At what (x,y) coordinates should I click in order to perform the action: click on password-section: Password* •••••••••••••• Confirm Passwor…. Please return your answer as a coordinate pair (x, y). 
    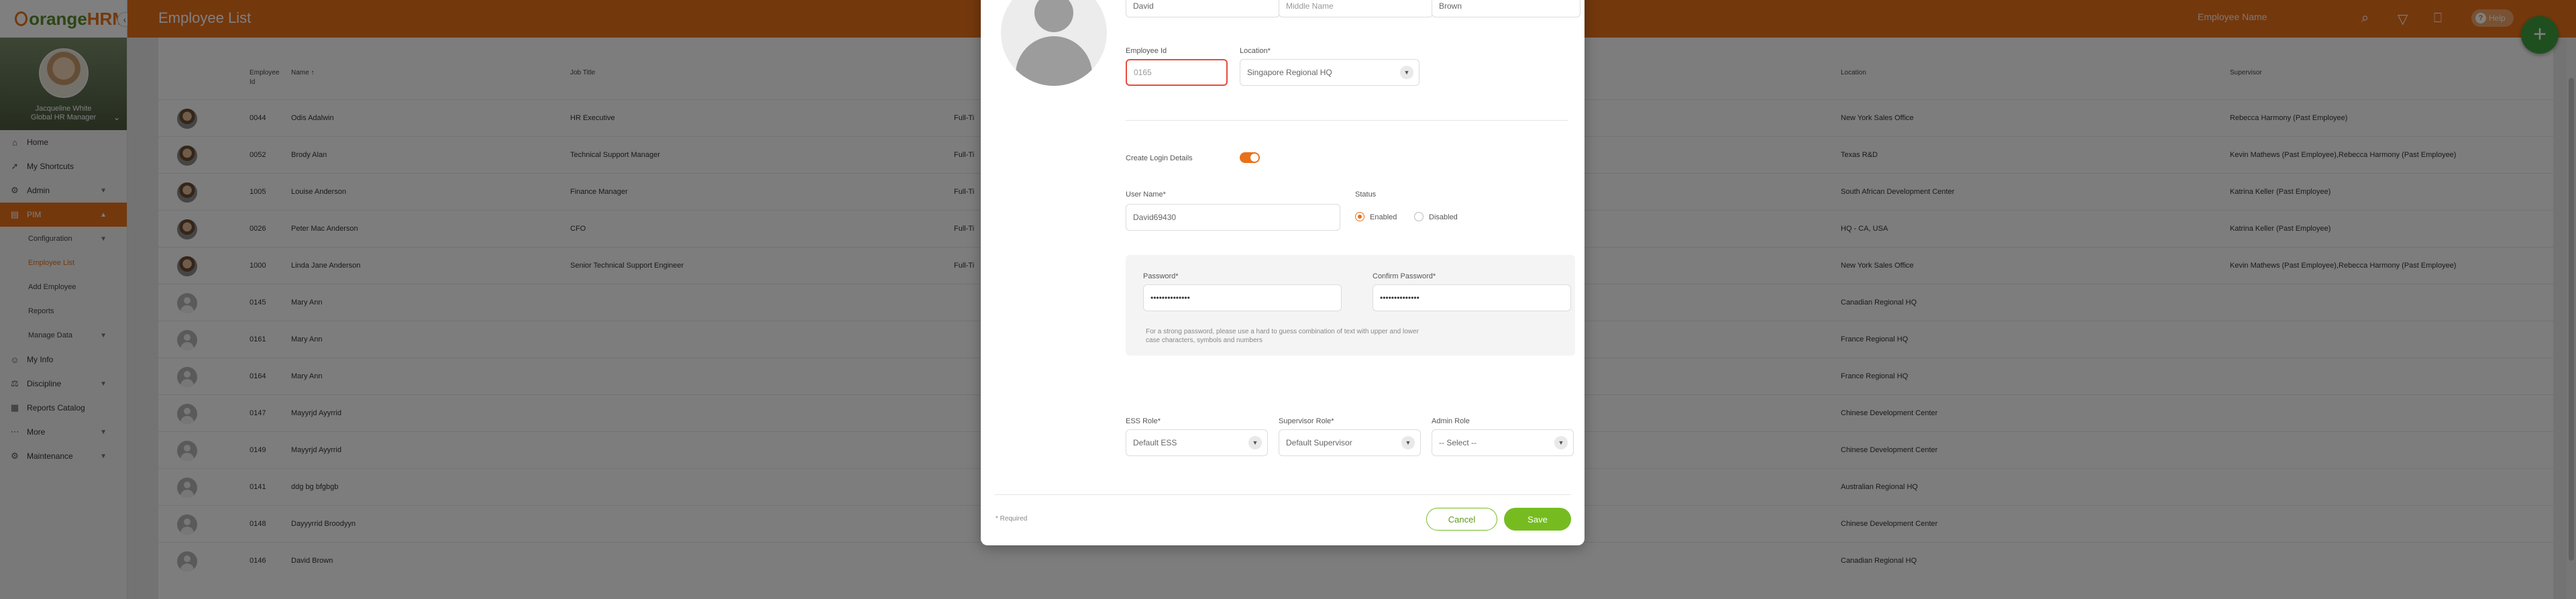
    Looking at the image, I should click on (1350, 305).